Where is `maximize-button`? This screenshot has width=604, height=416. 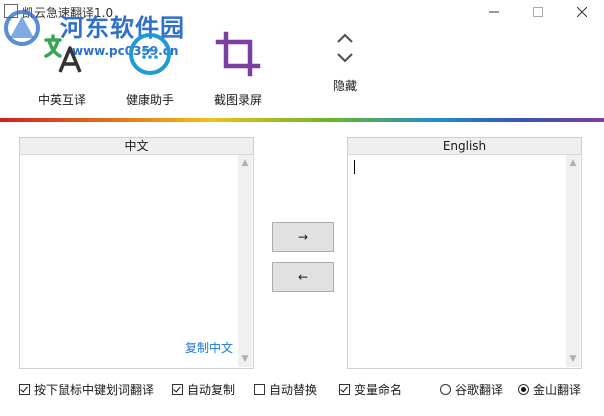 maximize-button is located at coordinates (538, 12).